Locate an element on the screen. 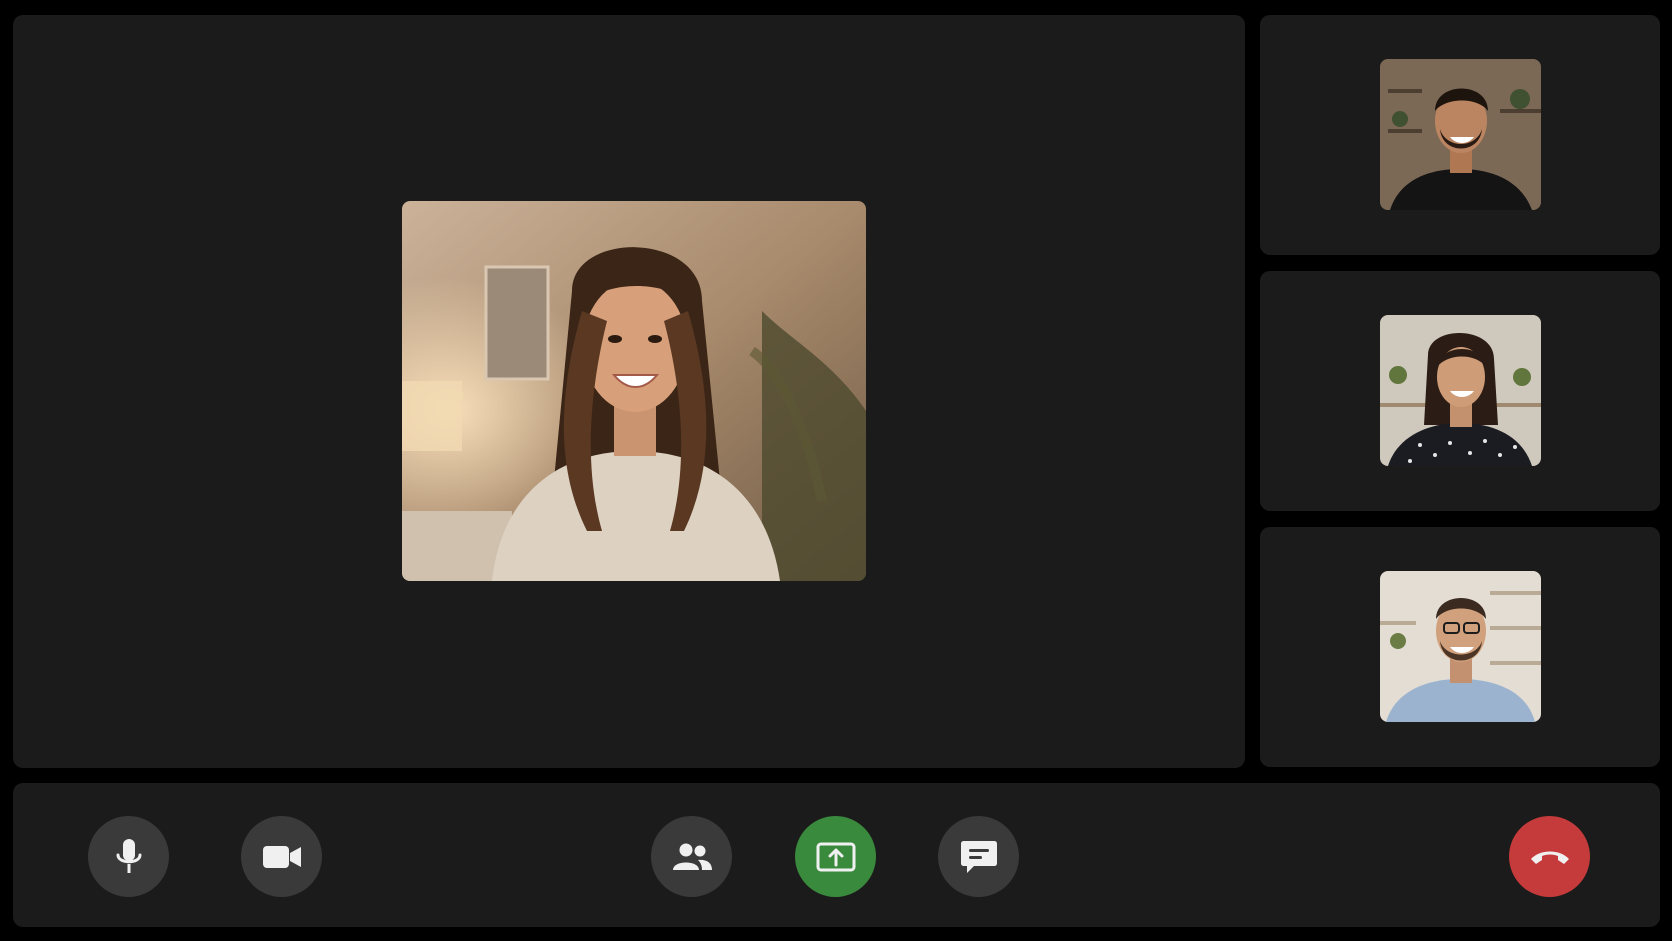 The image size is (1672, 941). end-call-button is located at coordinates (1549, 856).